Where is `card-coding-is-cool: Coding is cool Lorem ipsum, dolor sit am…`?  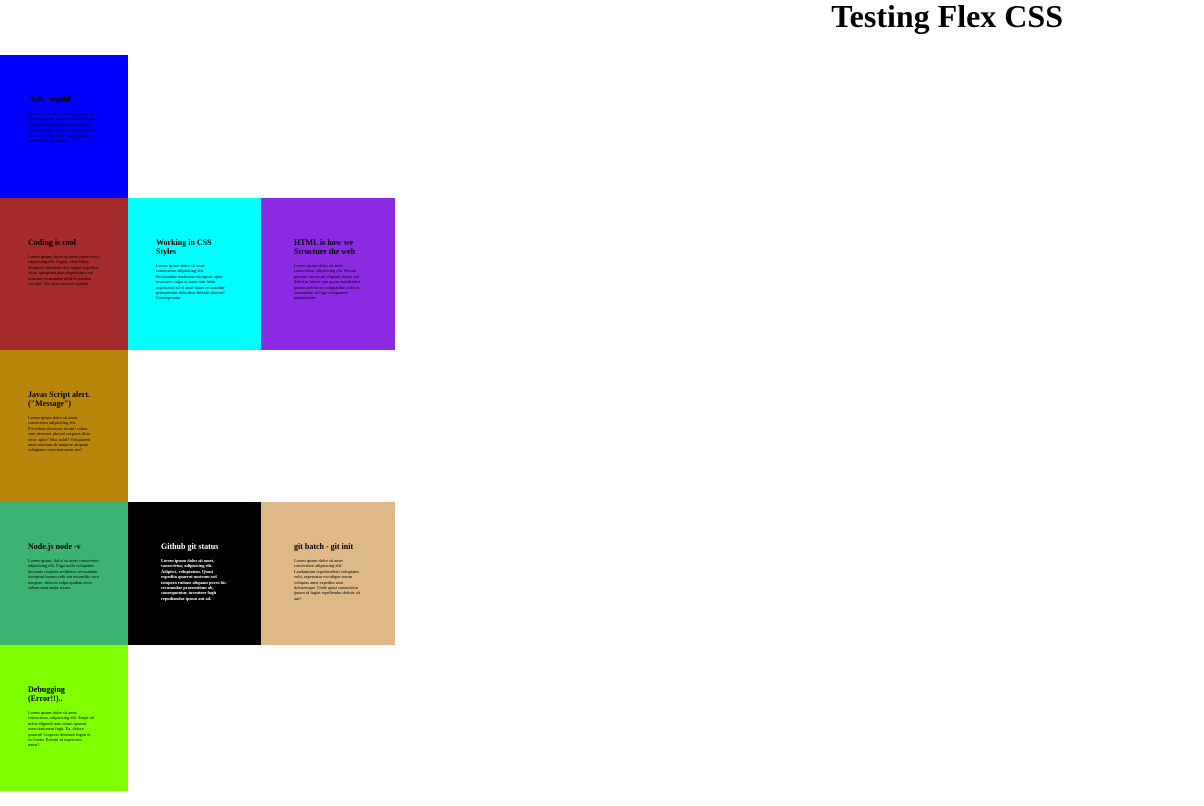 card-coding-is-cool: Coding is cool Lorem ipsum, dolor sit am… is located at coordinates (64, 274).